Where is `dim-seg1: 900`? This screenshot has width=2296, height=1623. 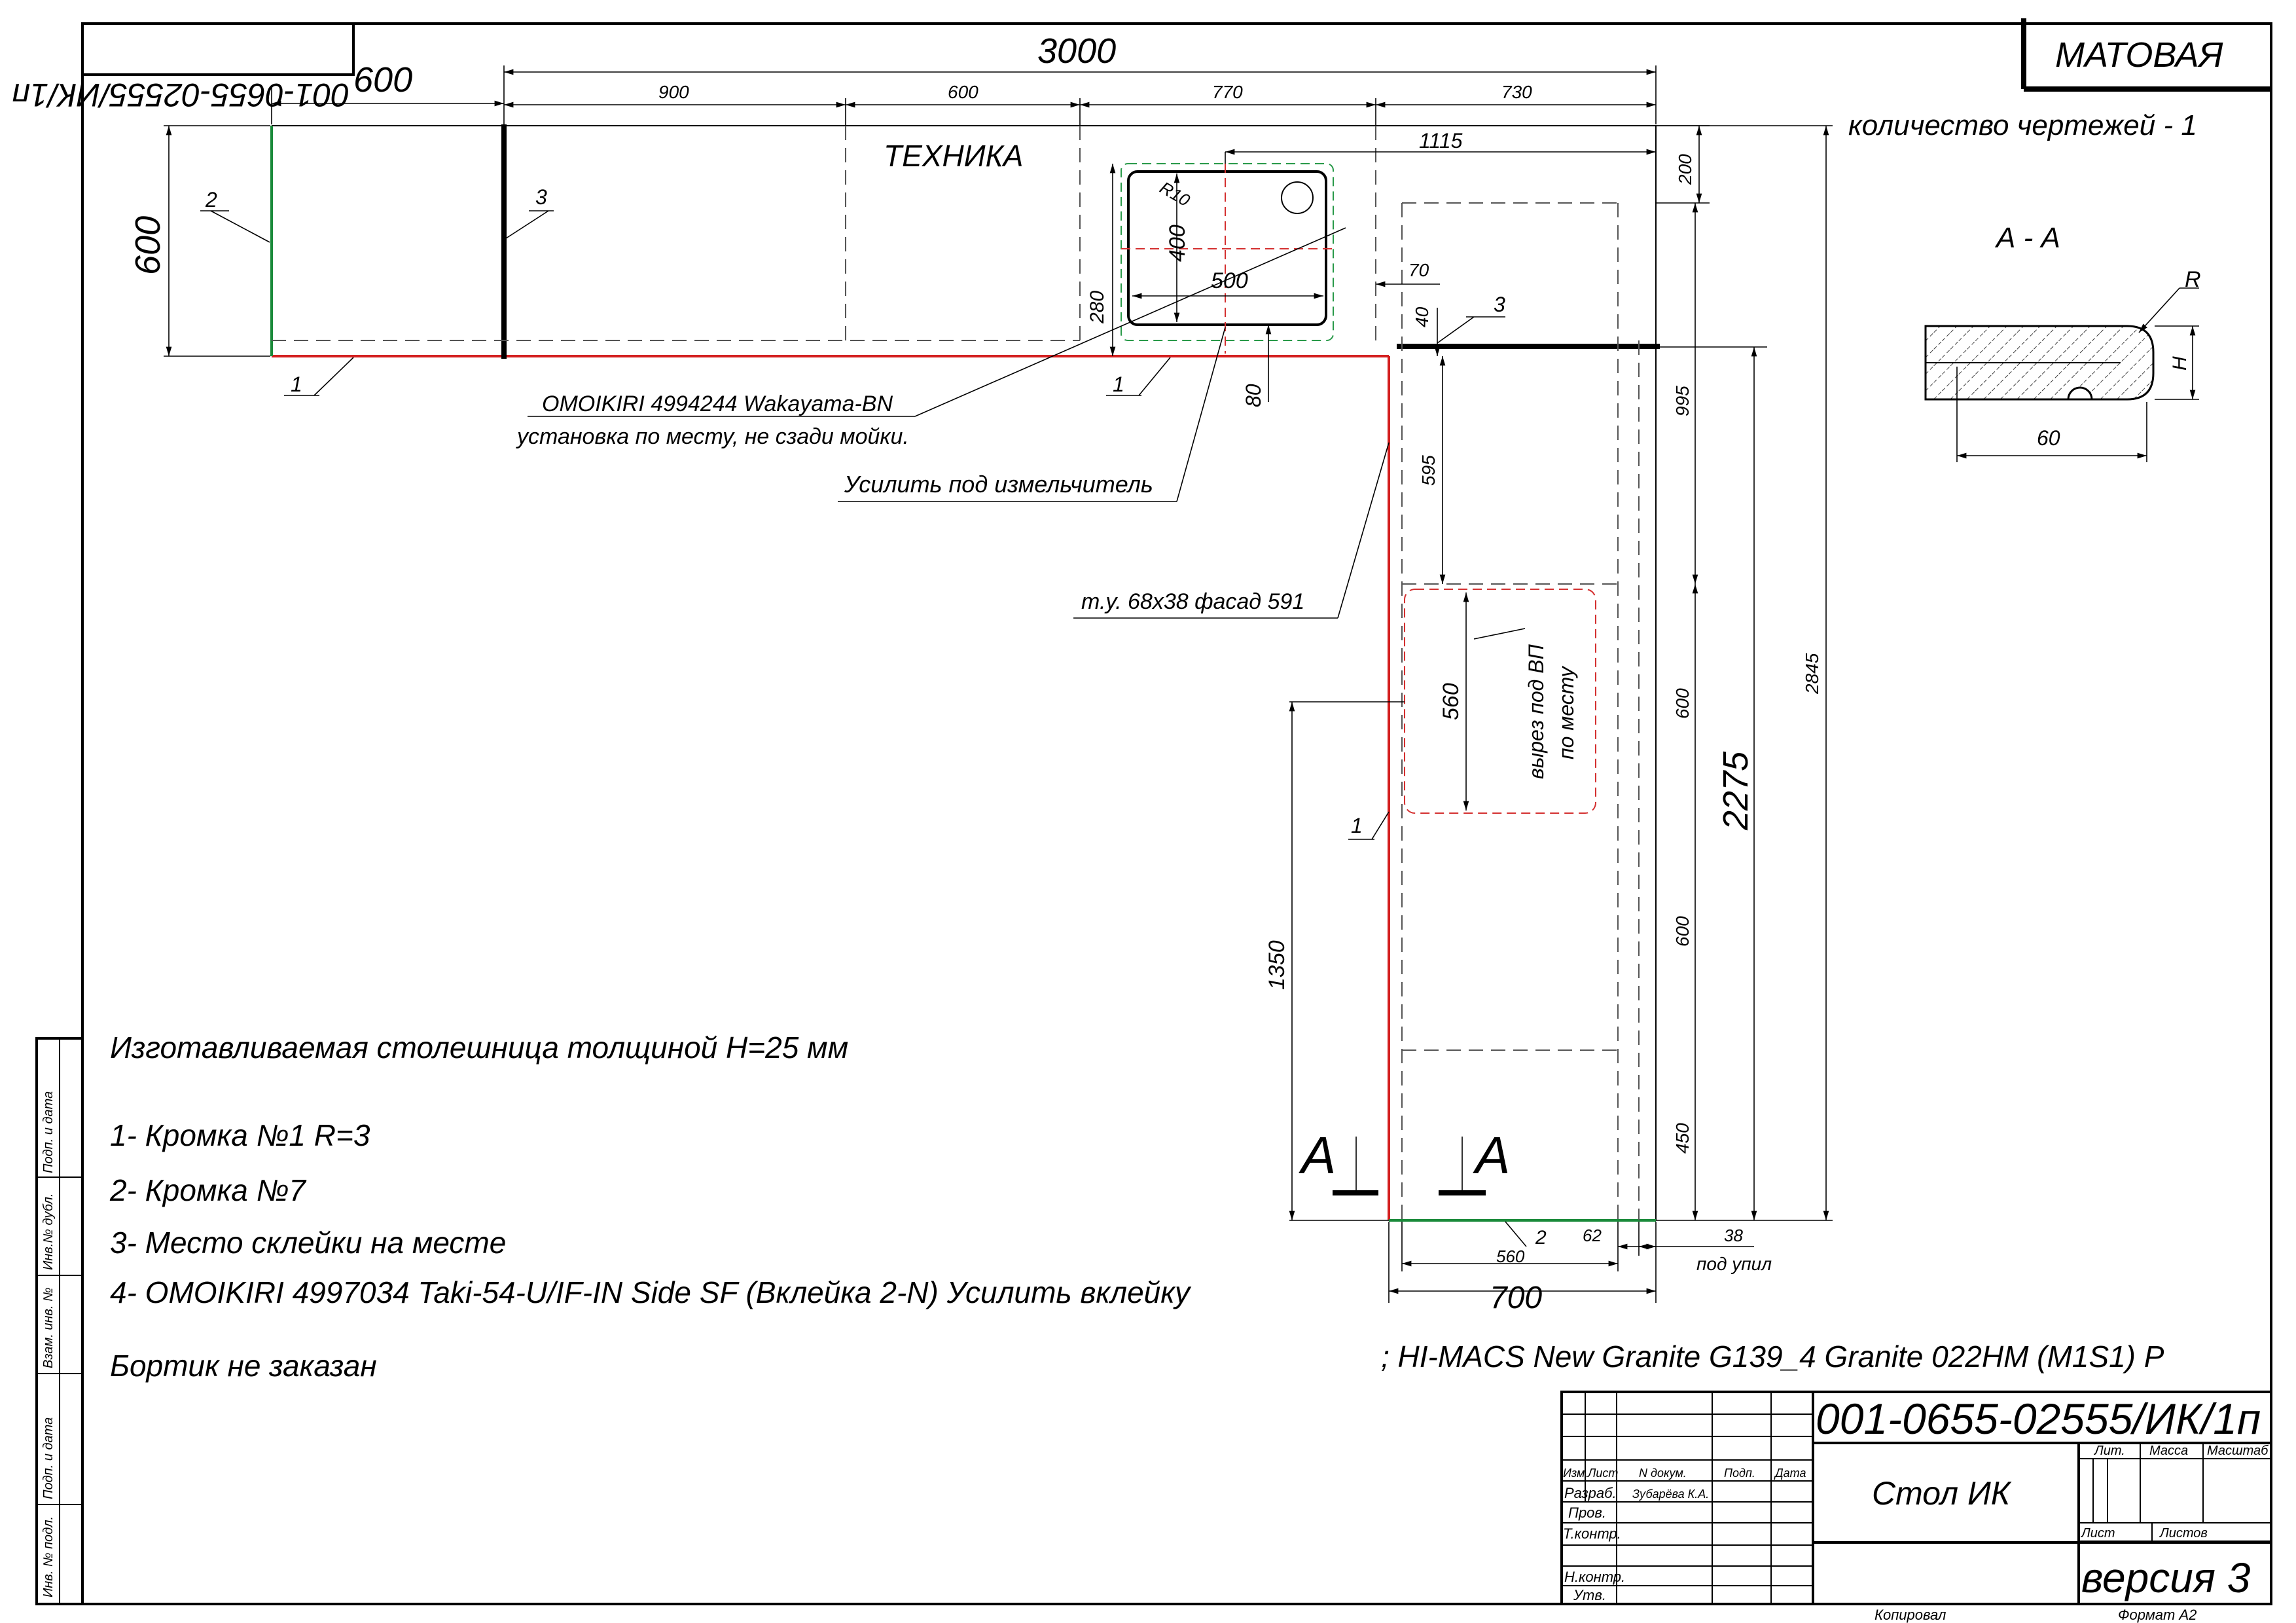 dim-seg1: 900 is located at coordinates (673, 92).